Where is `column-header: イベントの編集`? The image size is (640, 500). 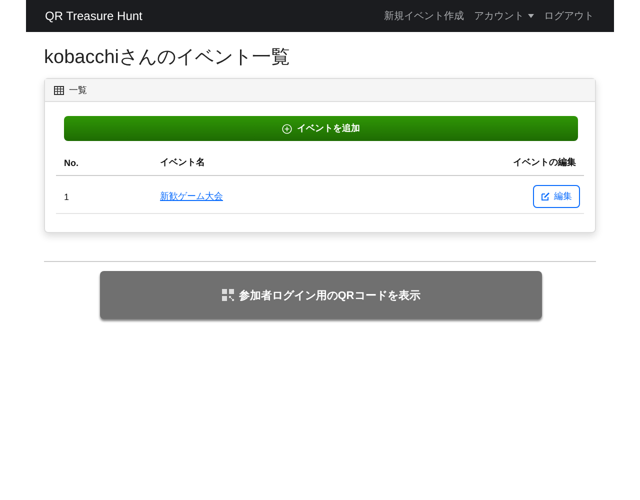
column-header: イベントの編集 is located at coordinates (476, 161).